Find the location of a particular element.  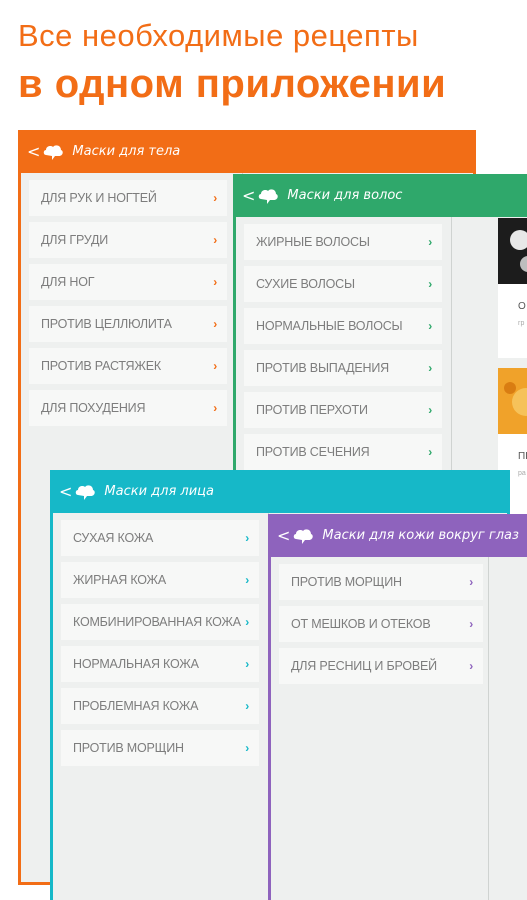

category-label: ДЛЯ НОГ is located at coordinates (68, 282).